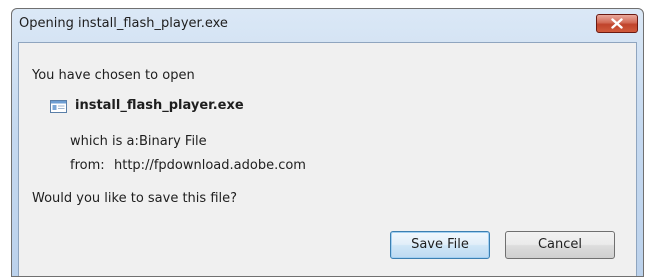  I want to click on close-x-icon, so click(617, 23).